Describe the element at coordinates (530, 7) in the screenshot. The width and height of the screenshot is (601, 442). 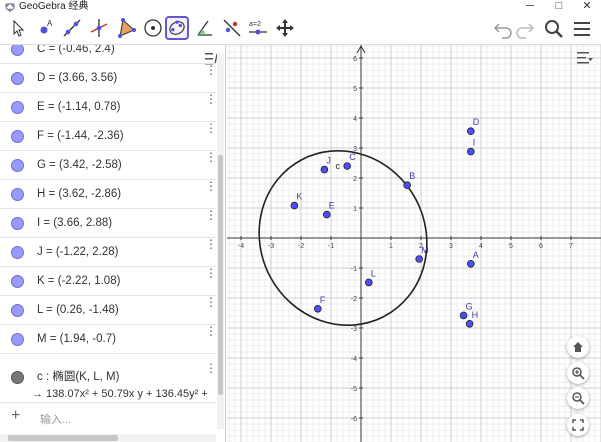
I see `minimize-button: ─` at that location.